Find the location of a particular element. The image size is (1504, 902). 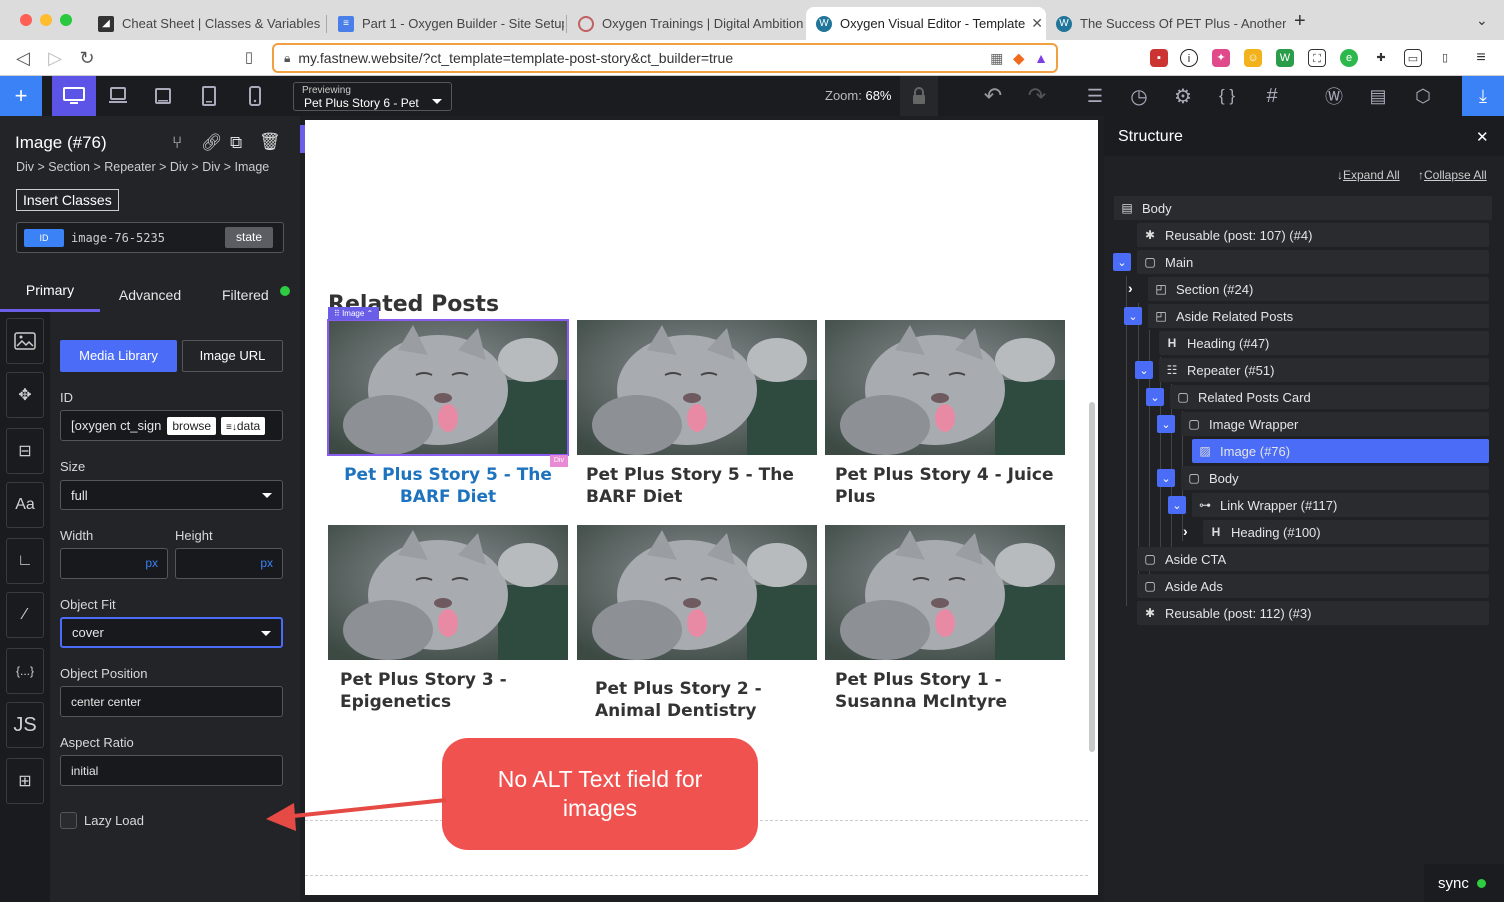

card-image: ⠿ Image ⌃ Div is located at coordinates (448, 387).